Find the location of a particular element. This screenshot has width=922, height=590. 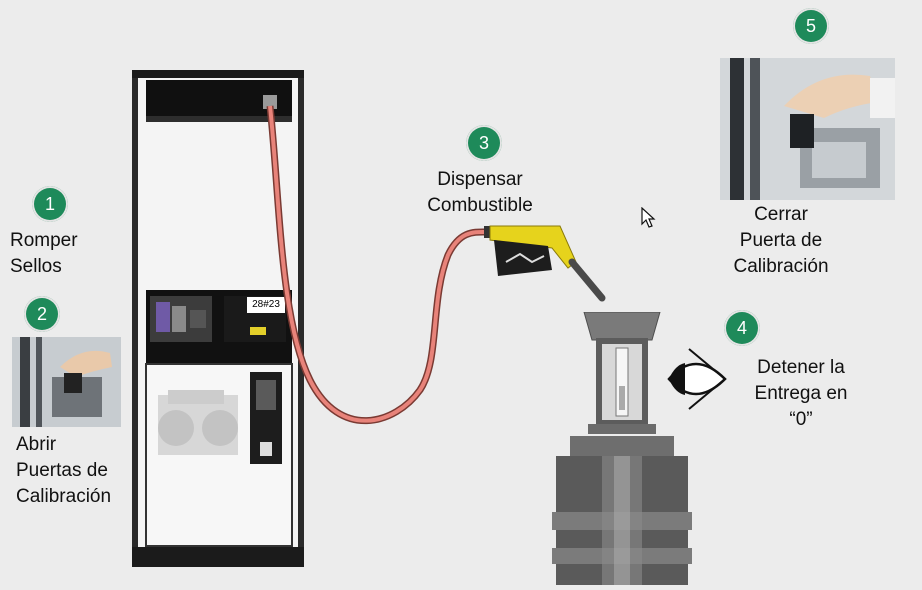

step-5-badge: 5 is located at coordinates (811, 26).